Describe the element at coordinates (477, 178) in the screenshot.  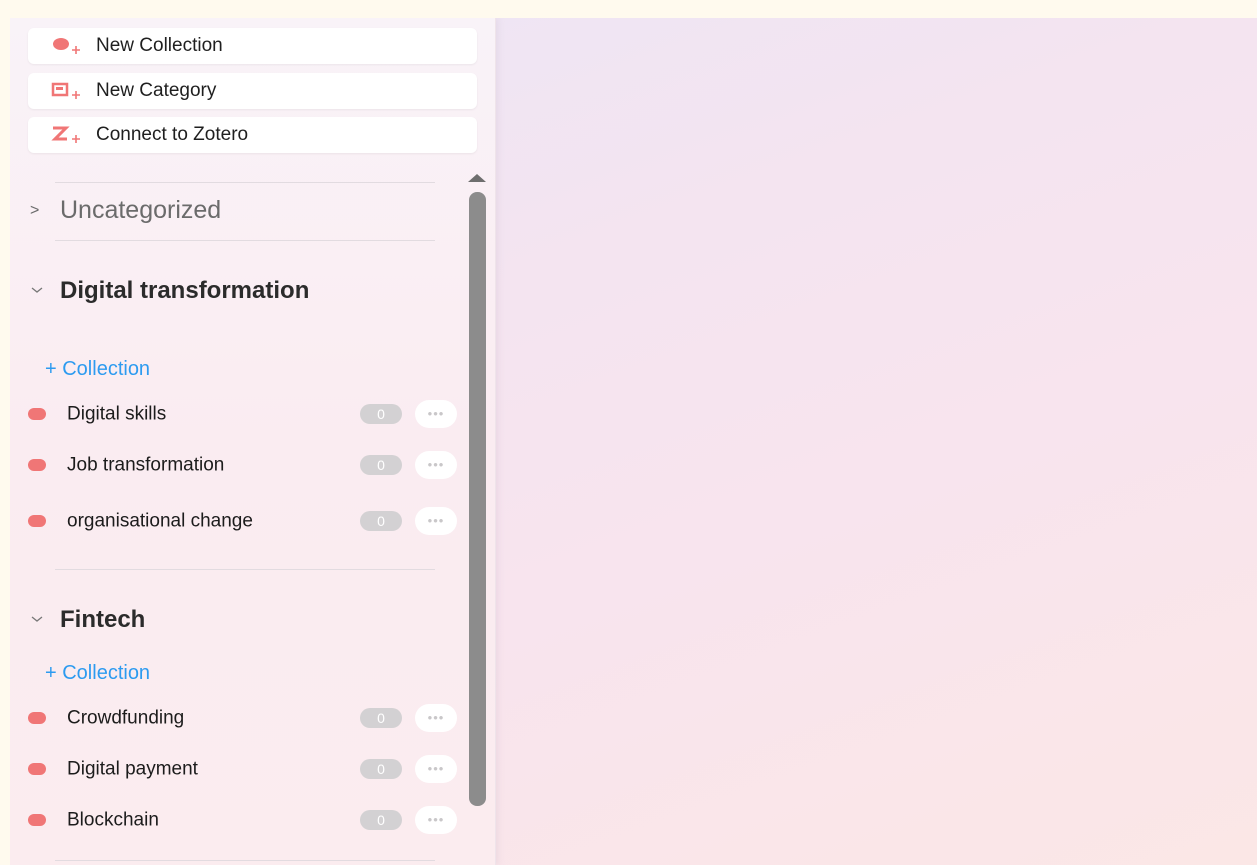
I see `scroll-up-arrow` at that location.